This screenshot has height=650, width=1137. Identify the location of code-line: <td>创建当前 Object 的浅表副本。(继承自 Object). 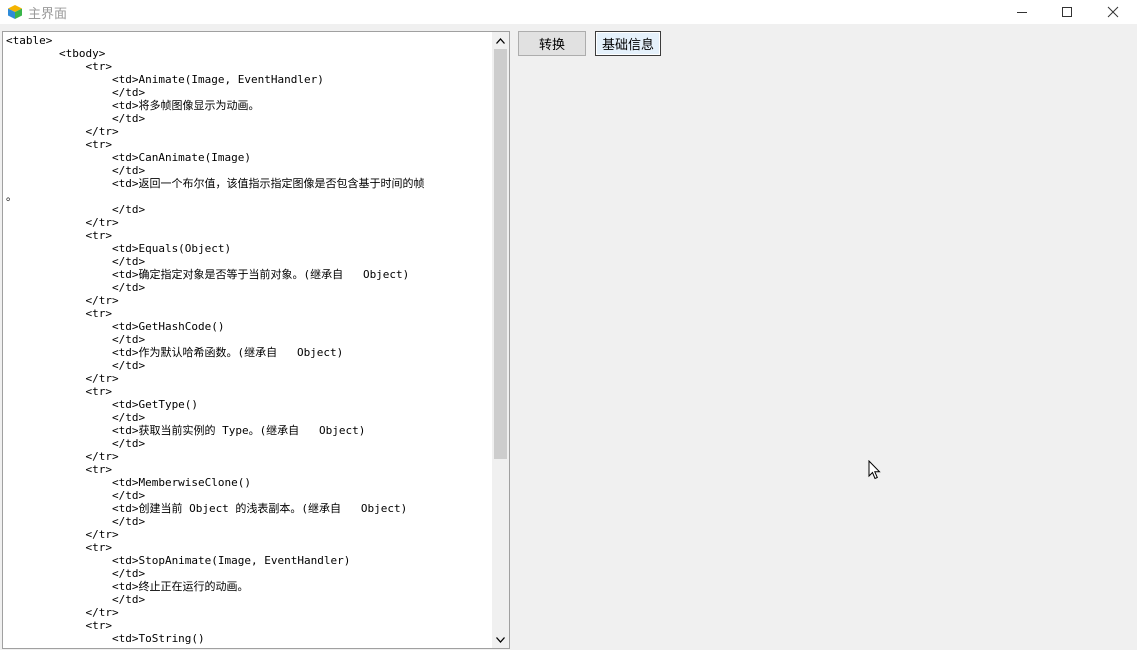
(207, 508).